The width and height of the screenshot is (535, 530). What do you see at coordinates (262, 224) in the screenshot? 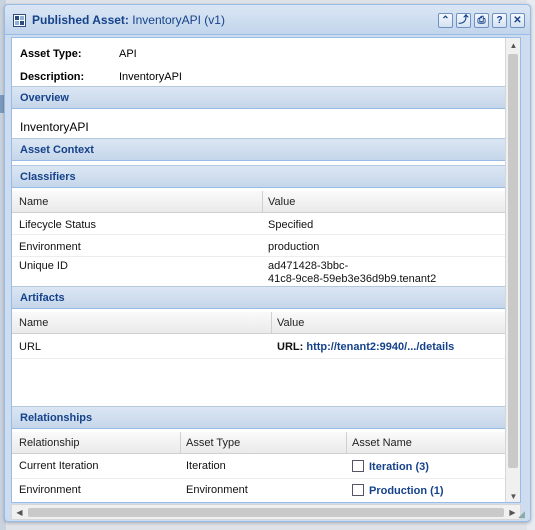
I see `table-row: Lifecycle Status Specified` at bounding box center [262, 224].